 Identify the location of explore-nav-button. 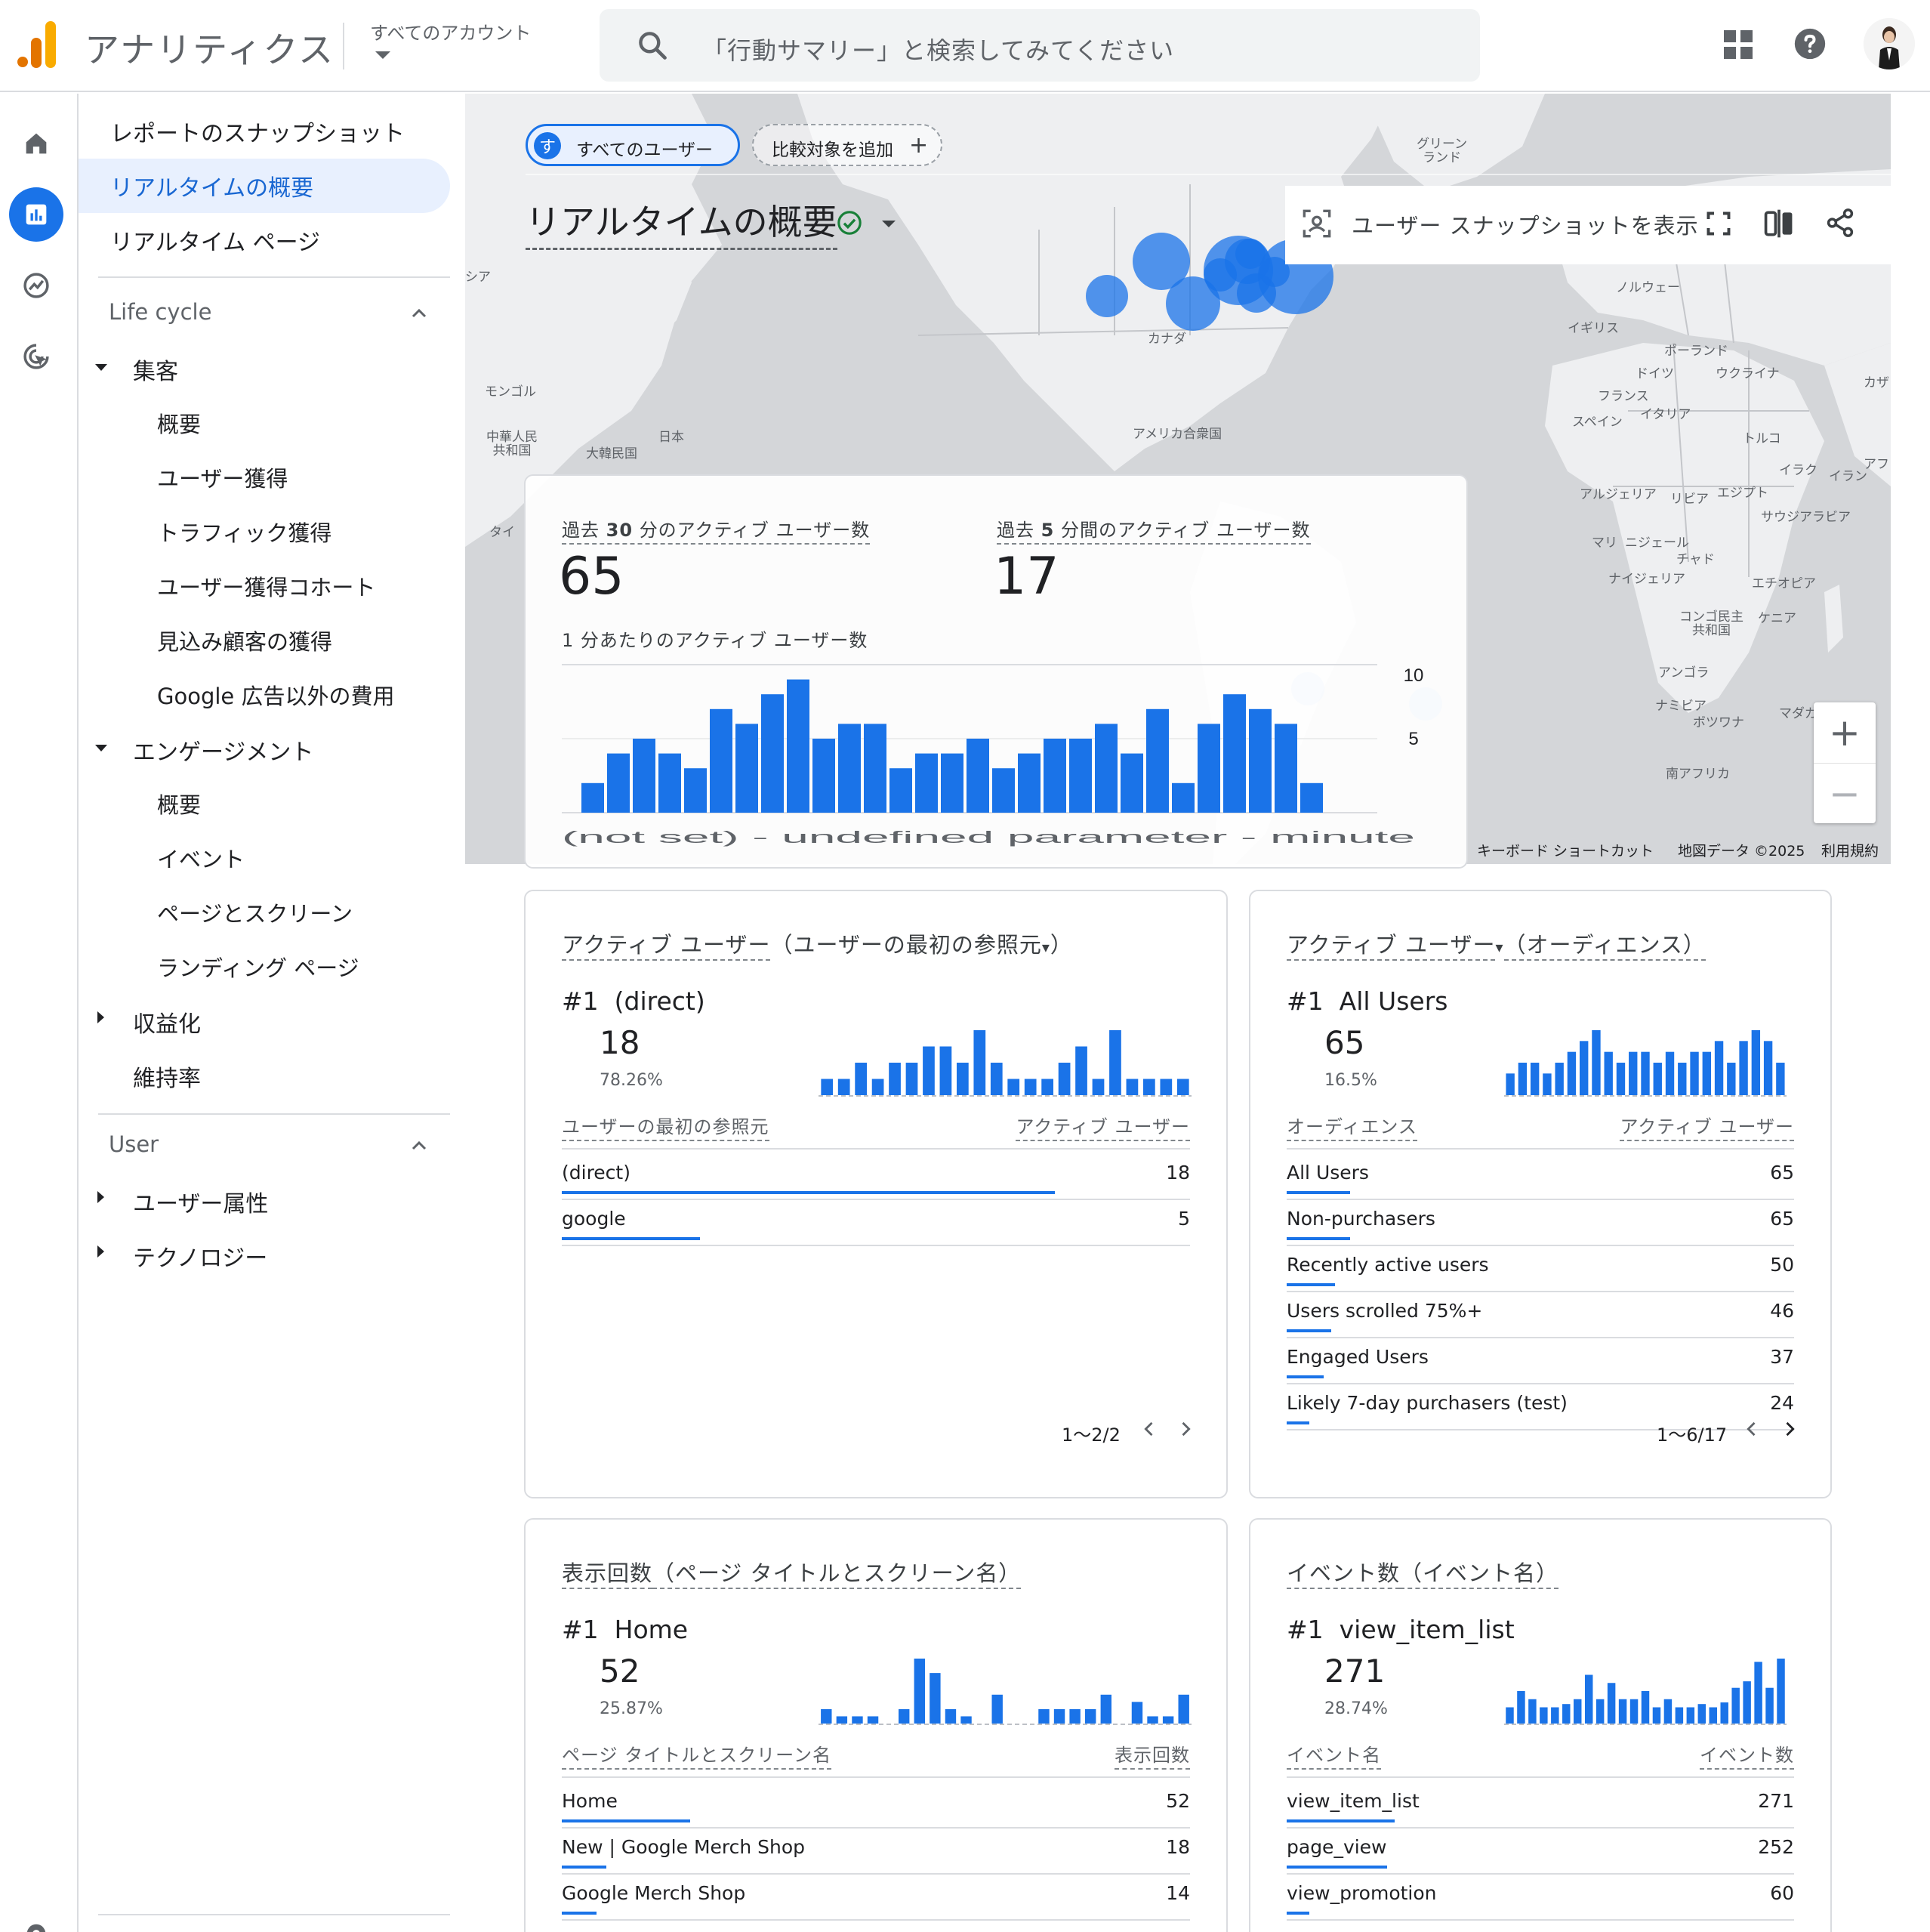
(36, 285).